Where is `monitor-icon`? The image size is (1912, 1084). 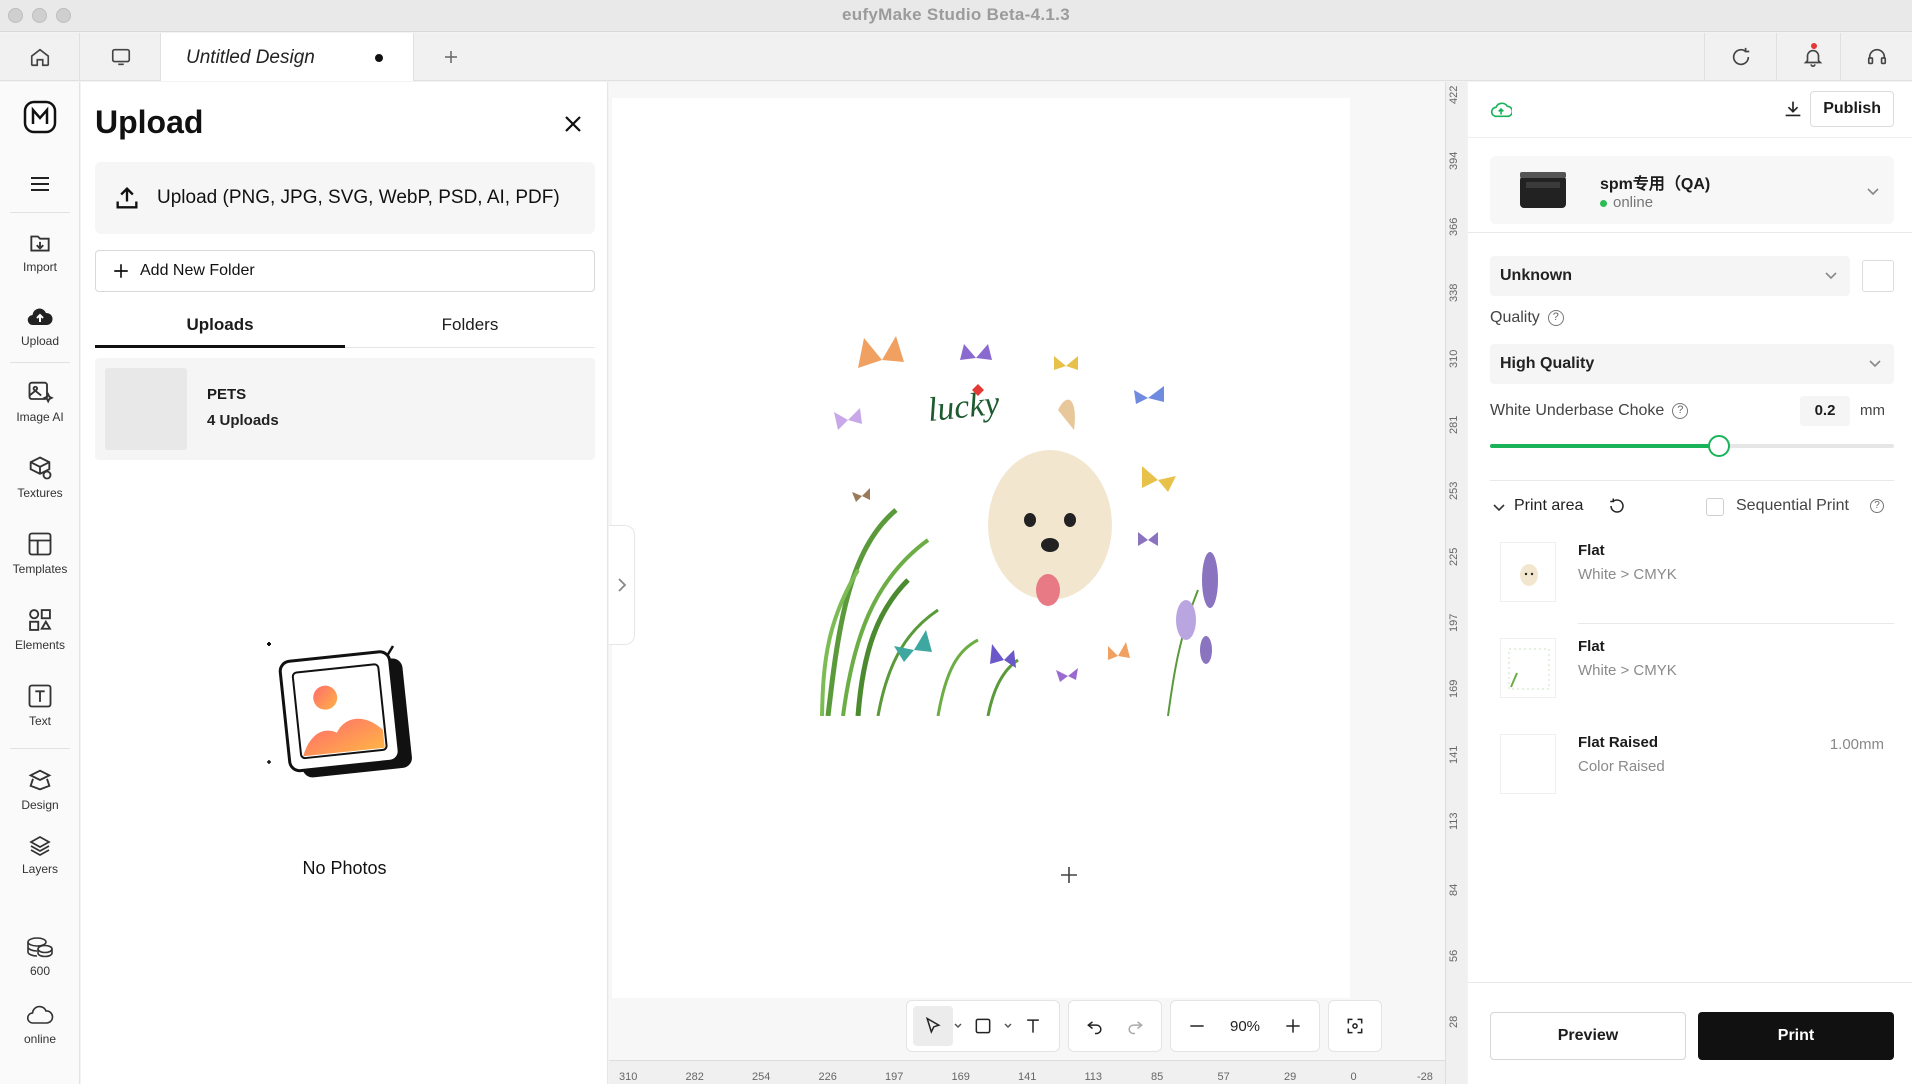 monitor-icon is located at coordinates (120, 57).